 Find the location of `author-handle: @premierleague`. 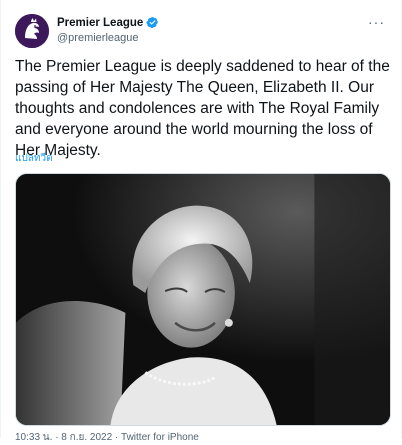

author-handle: @premierleague is located at coordinates (98, 38).